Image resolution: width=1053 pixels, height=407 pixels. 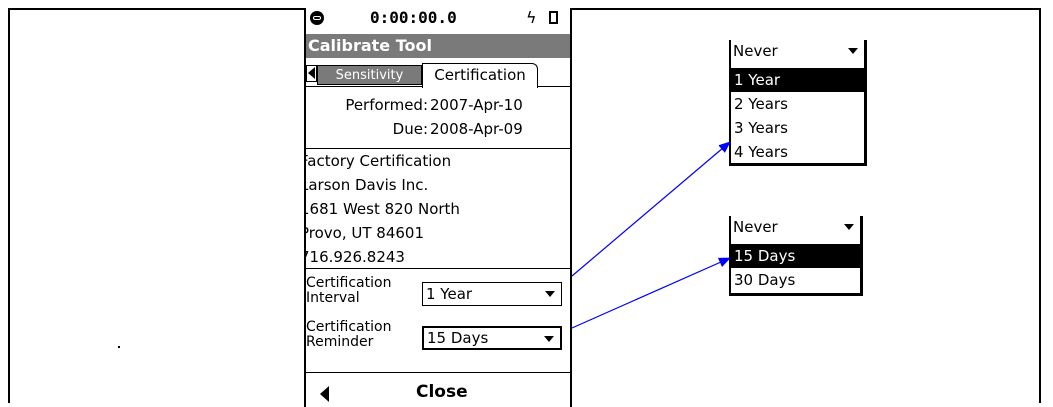 I want to click on callout-arrows, so click(x=651, y=235).